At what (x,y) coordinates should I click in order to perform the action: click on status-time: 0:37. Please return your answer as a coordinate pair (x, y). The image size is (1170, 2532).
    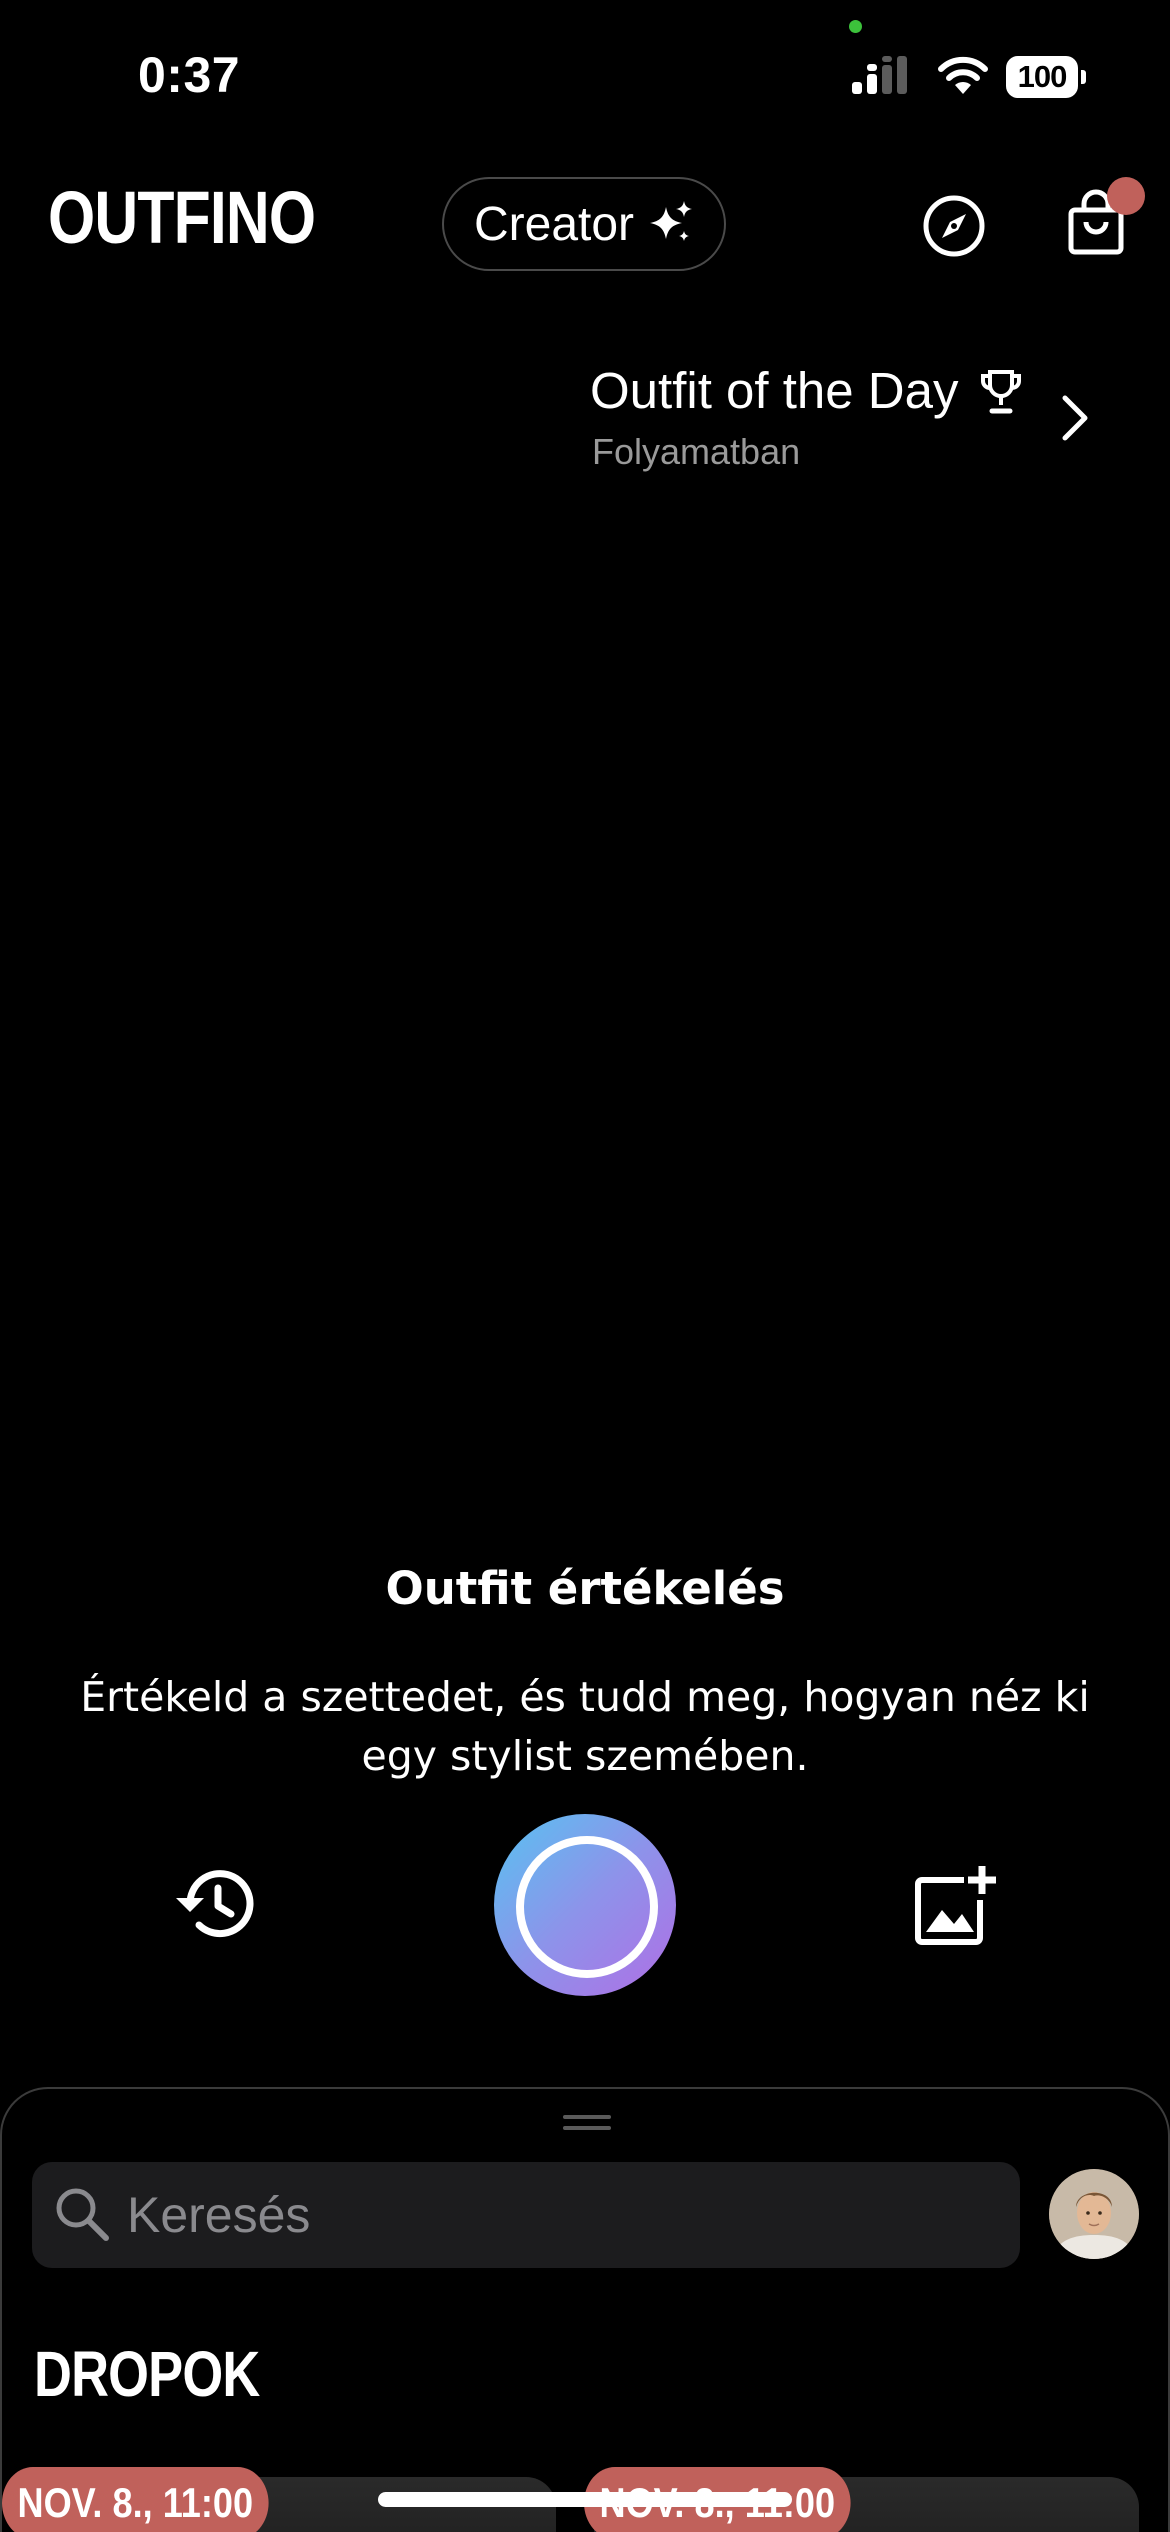
    Looking at the image, I should click on (189, 75).